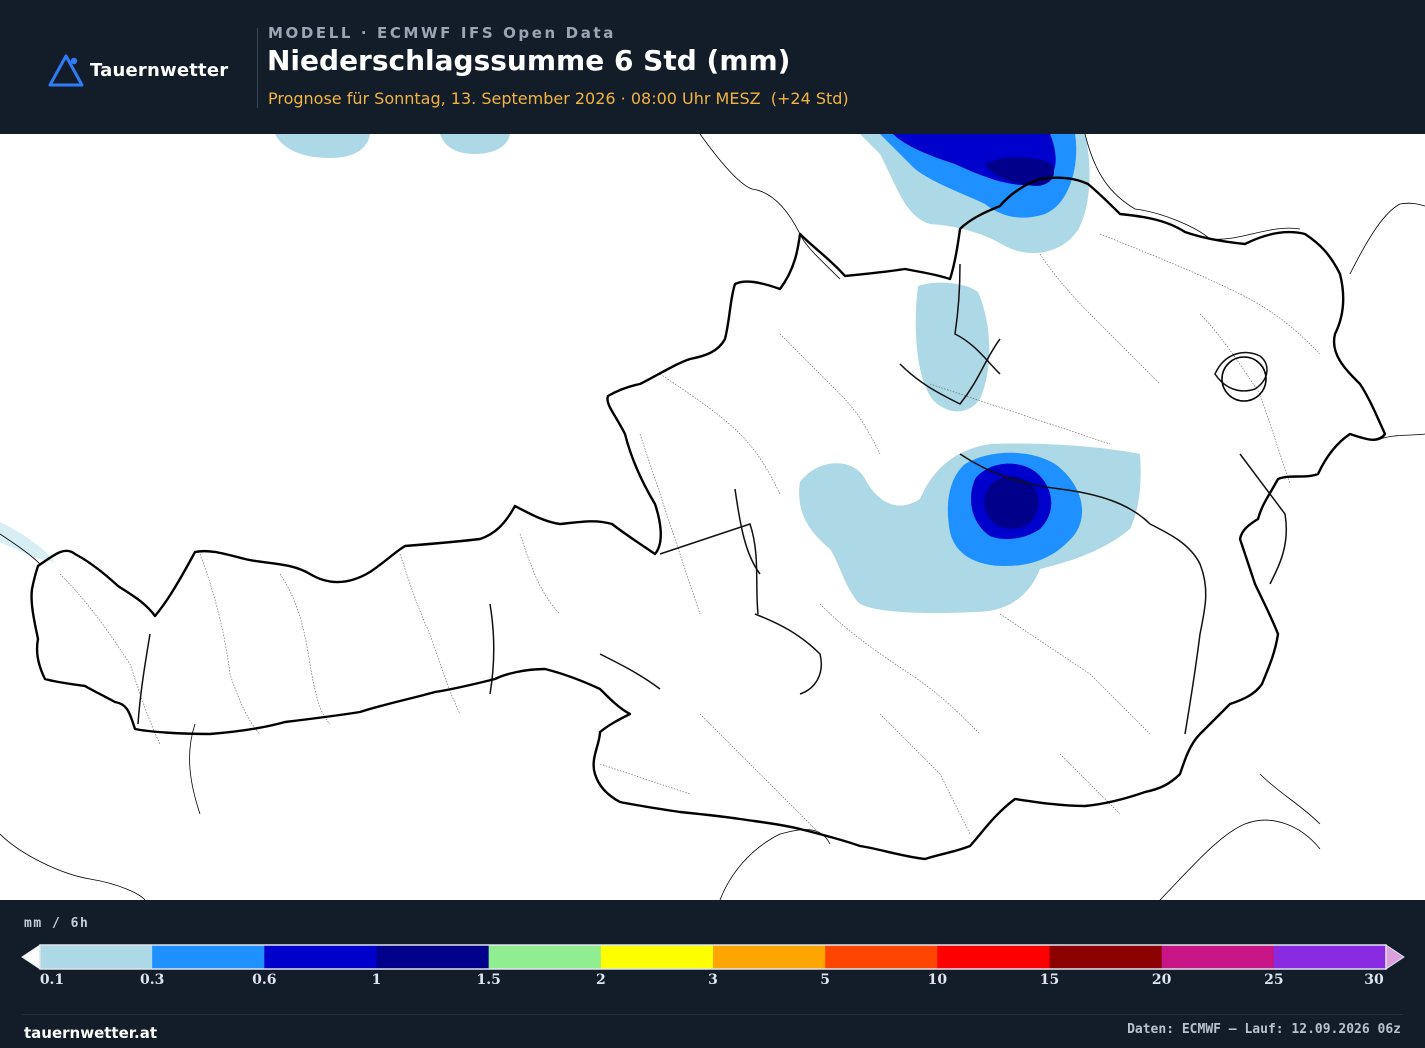 Image resolution: width=1425 pixels, height=1048 pixels. I want to click on precip-colorbar, so click(713, 957).